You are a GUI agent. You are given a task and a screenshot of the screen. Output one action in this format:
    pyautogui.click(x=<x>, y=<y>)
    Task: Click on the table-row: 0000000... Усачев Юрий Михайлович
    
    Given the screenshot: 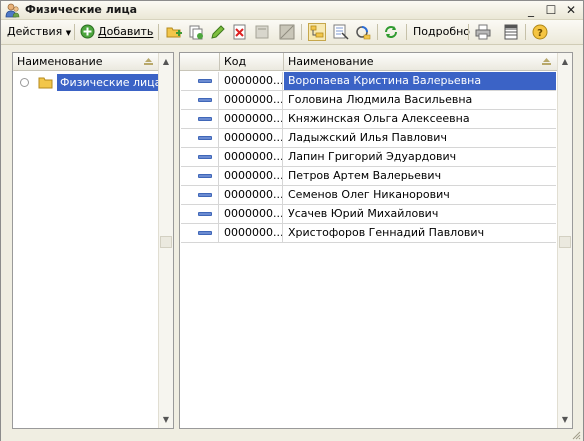 What is the action you would take?
    pyautogui.click(x=368, y=214)
    